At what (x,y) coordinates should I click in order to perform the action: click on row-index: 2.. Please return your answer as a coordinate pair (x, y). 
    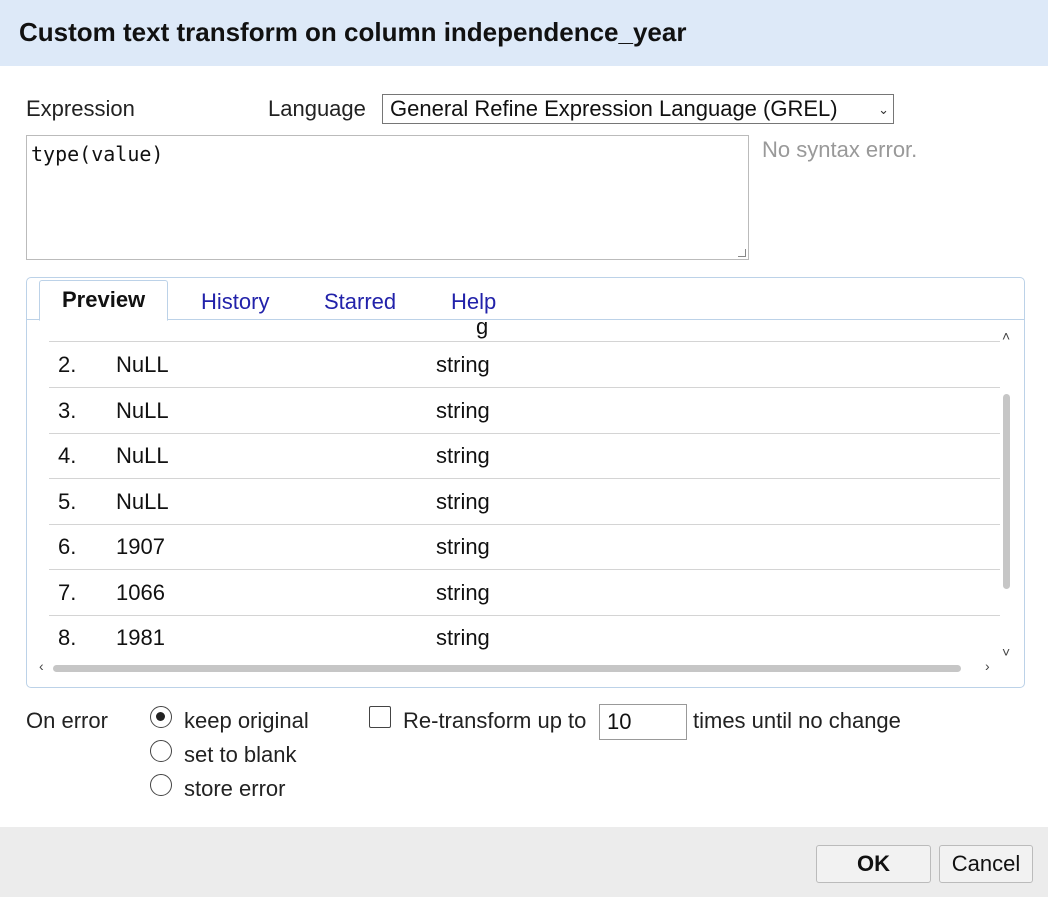
    Looking at the image, I should click on (67, 364).